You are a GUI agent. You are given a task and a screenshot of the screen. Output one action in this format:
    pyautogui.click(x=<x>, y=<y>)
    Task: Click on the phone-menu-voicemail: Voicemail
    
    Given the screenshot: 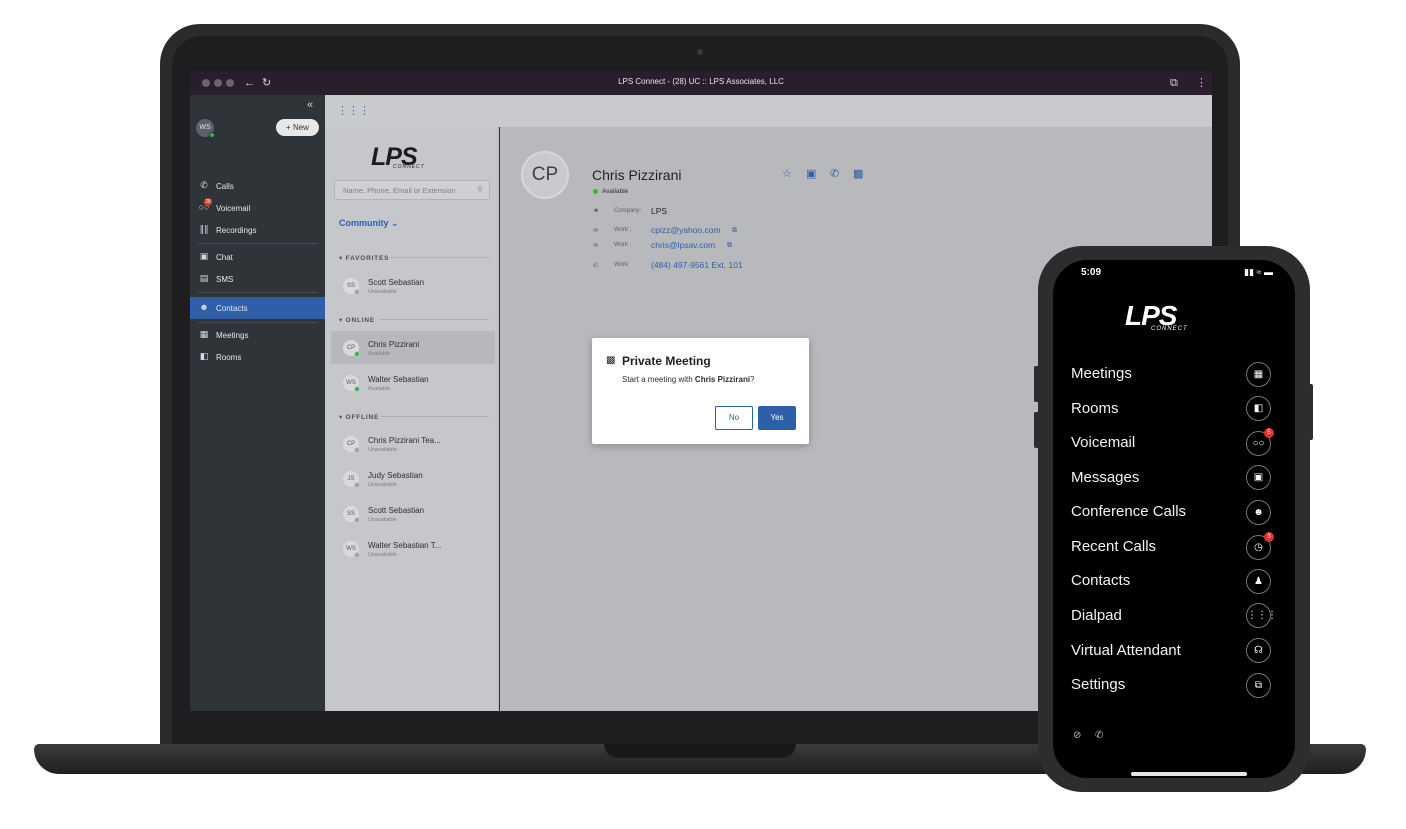 What is the action you would take?
    pyautogui.click(x=1103, y=442)
    